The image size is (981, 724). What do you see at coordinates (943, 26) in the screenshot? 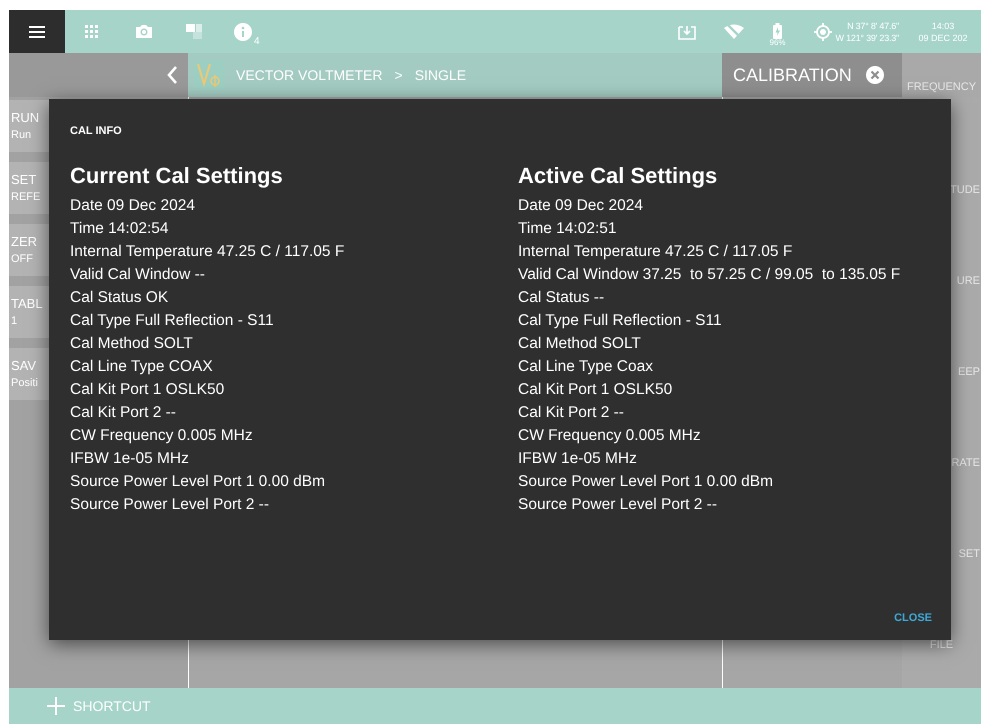
I see `clock-time: 14:03` at bounding box center [943, 26].